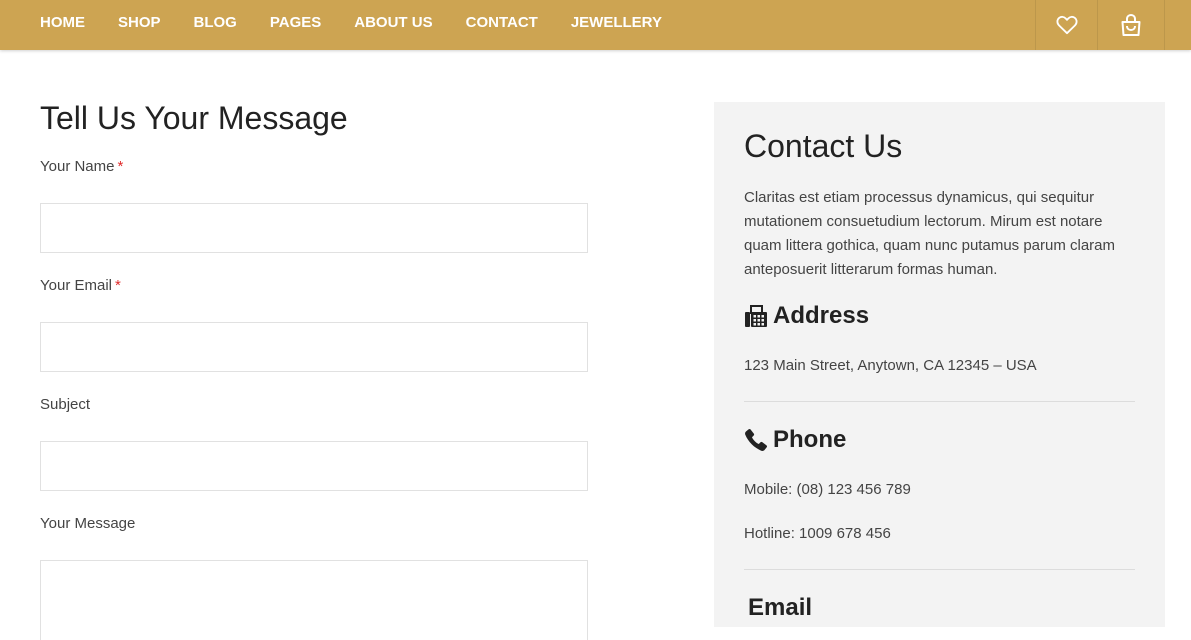  I want to click on nav-link-jewellery: JEWELLERY, so click(616, 22).